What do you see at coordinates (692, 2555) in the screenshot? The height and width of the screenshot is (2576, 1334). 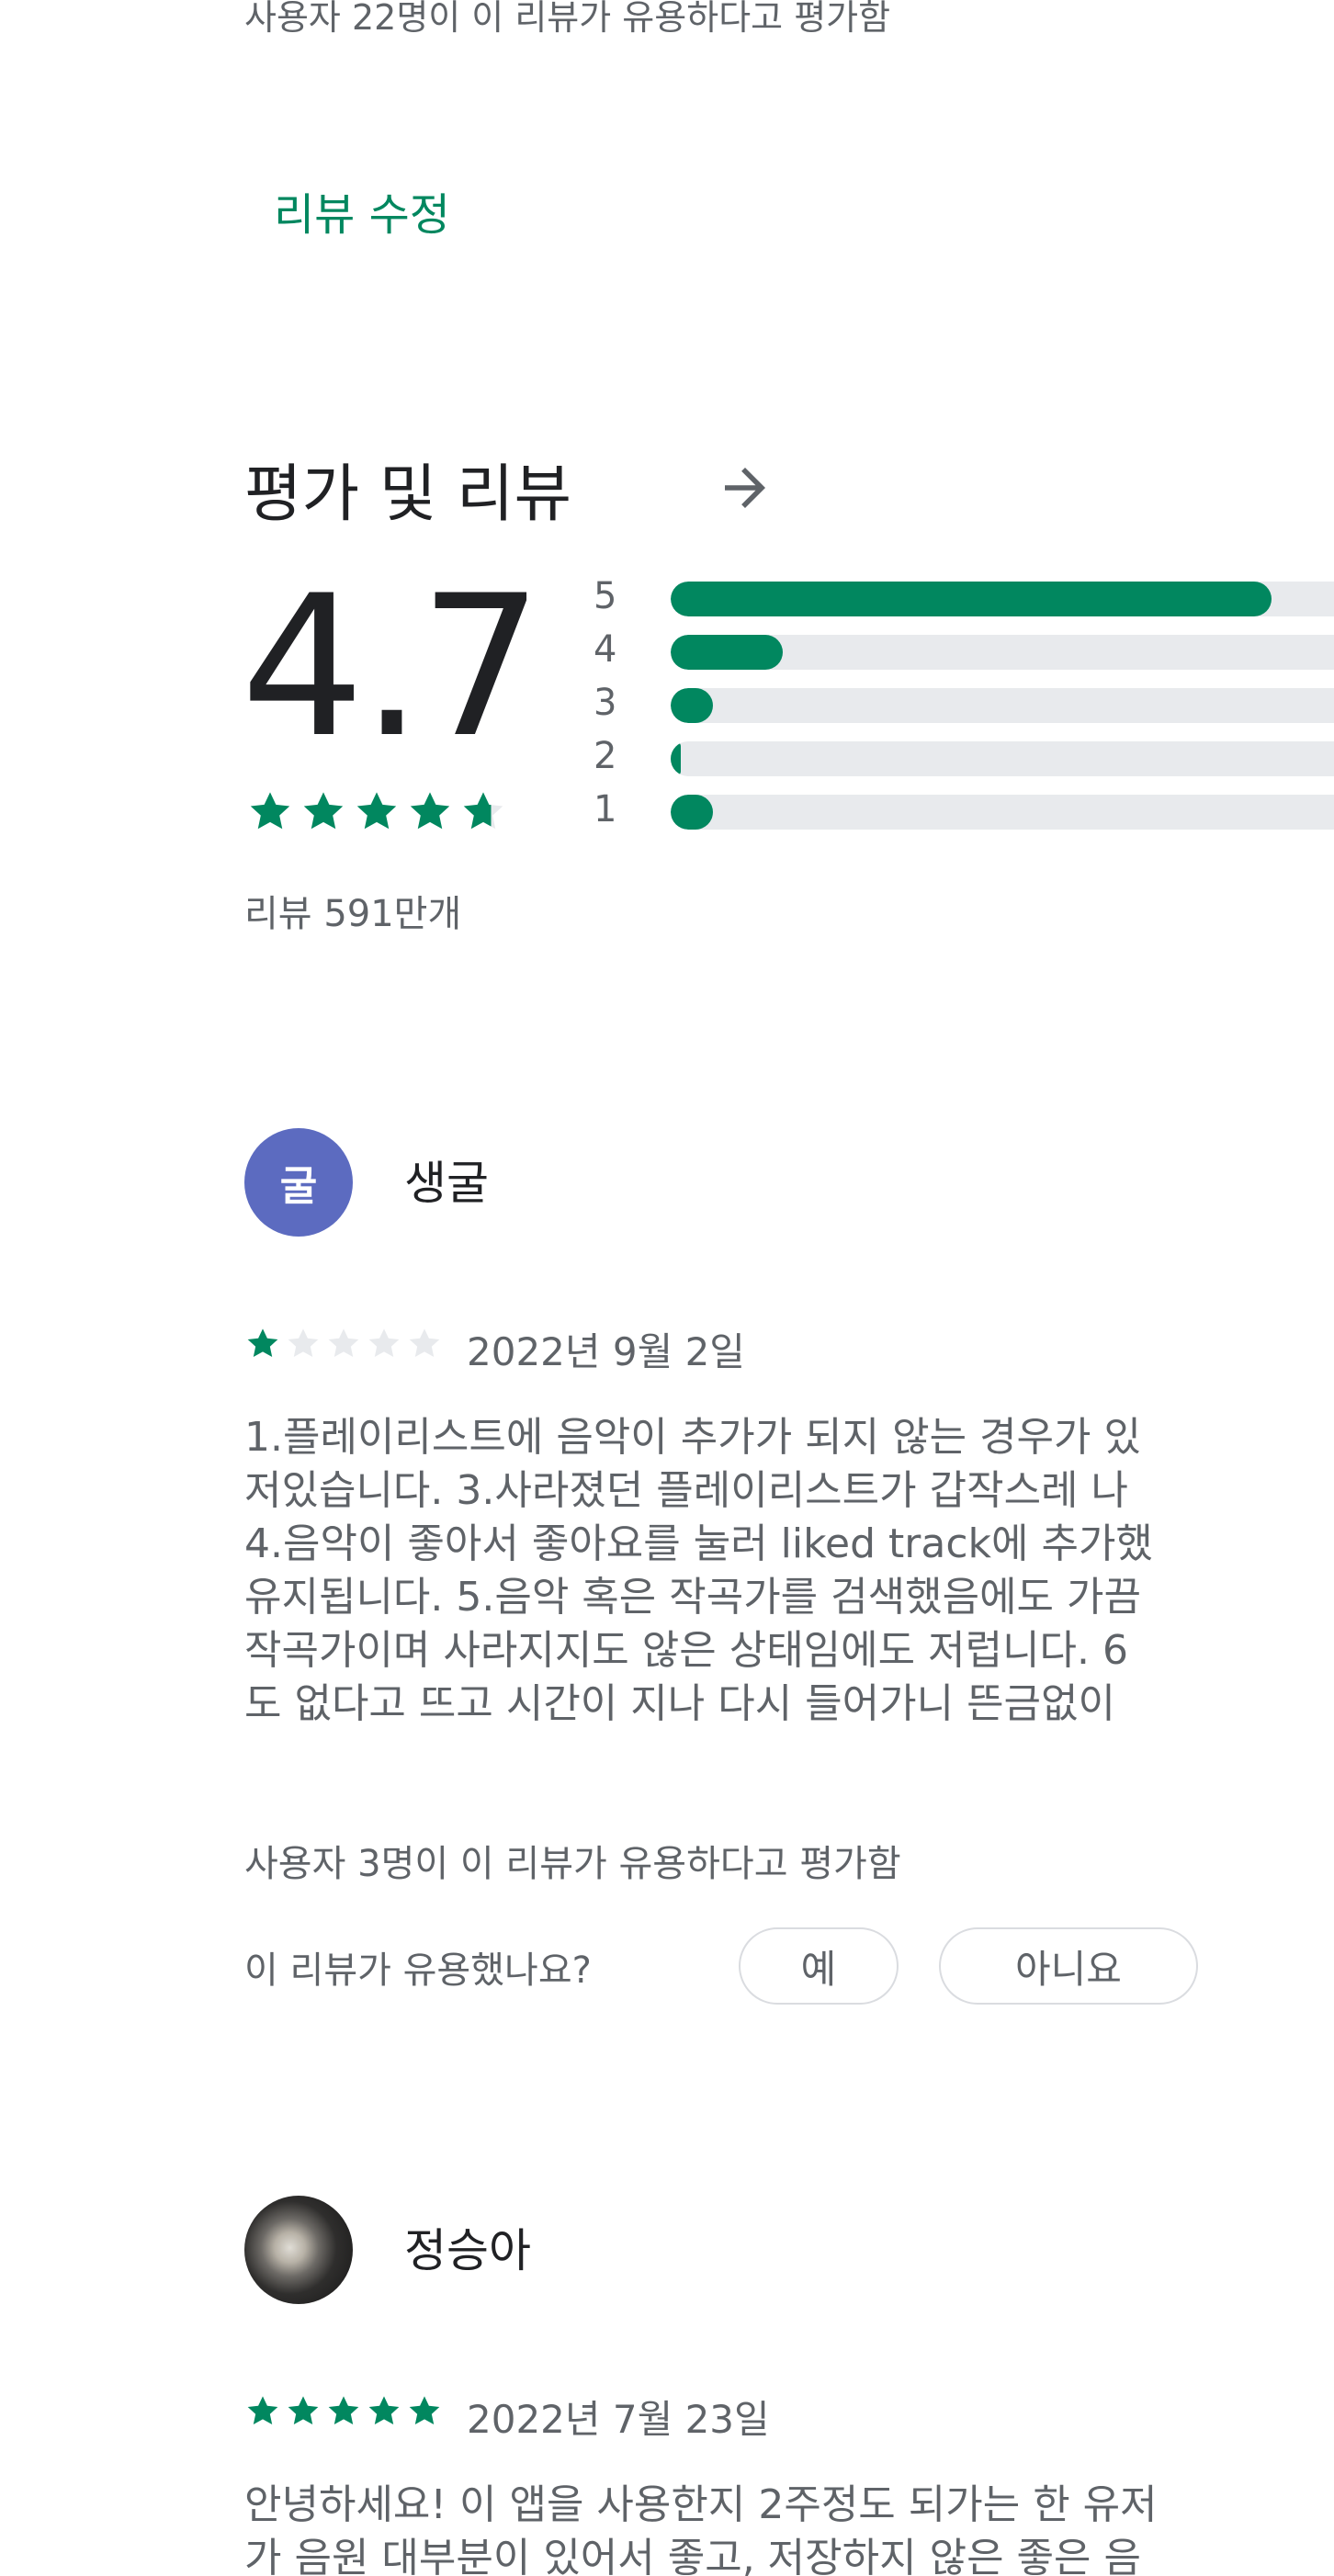 I see `review-text-line: 가 음원 대부분이 있어서 좋고, 저장하지 않은 좋은 음` at bounding box center [692, 2555].